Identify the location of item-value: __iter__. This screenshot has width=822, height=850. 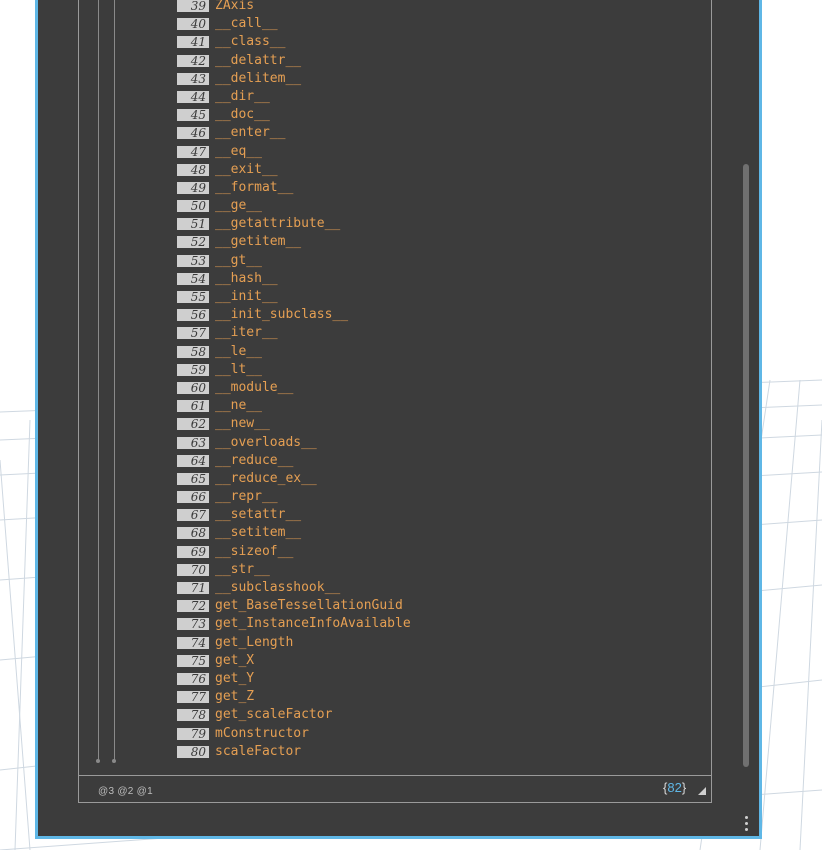
(246, 333).